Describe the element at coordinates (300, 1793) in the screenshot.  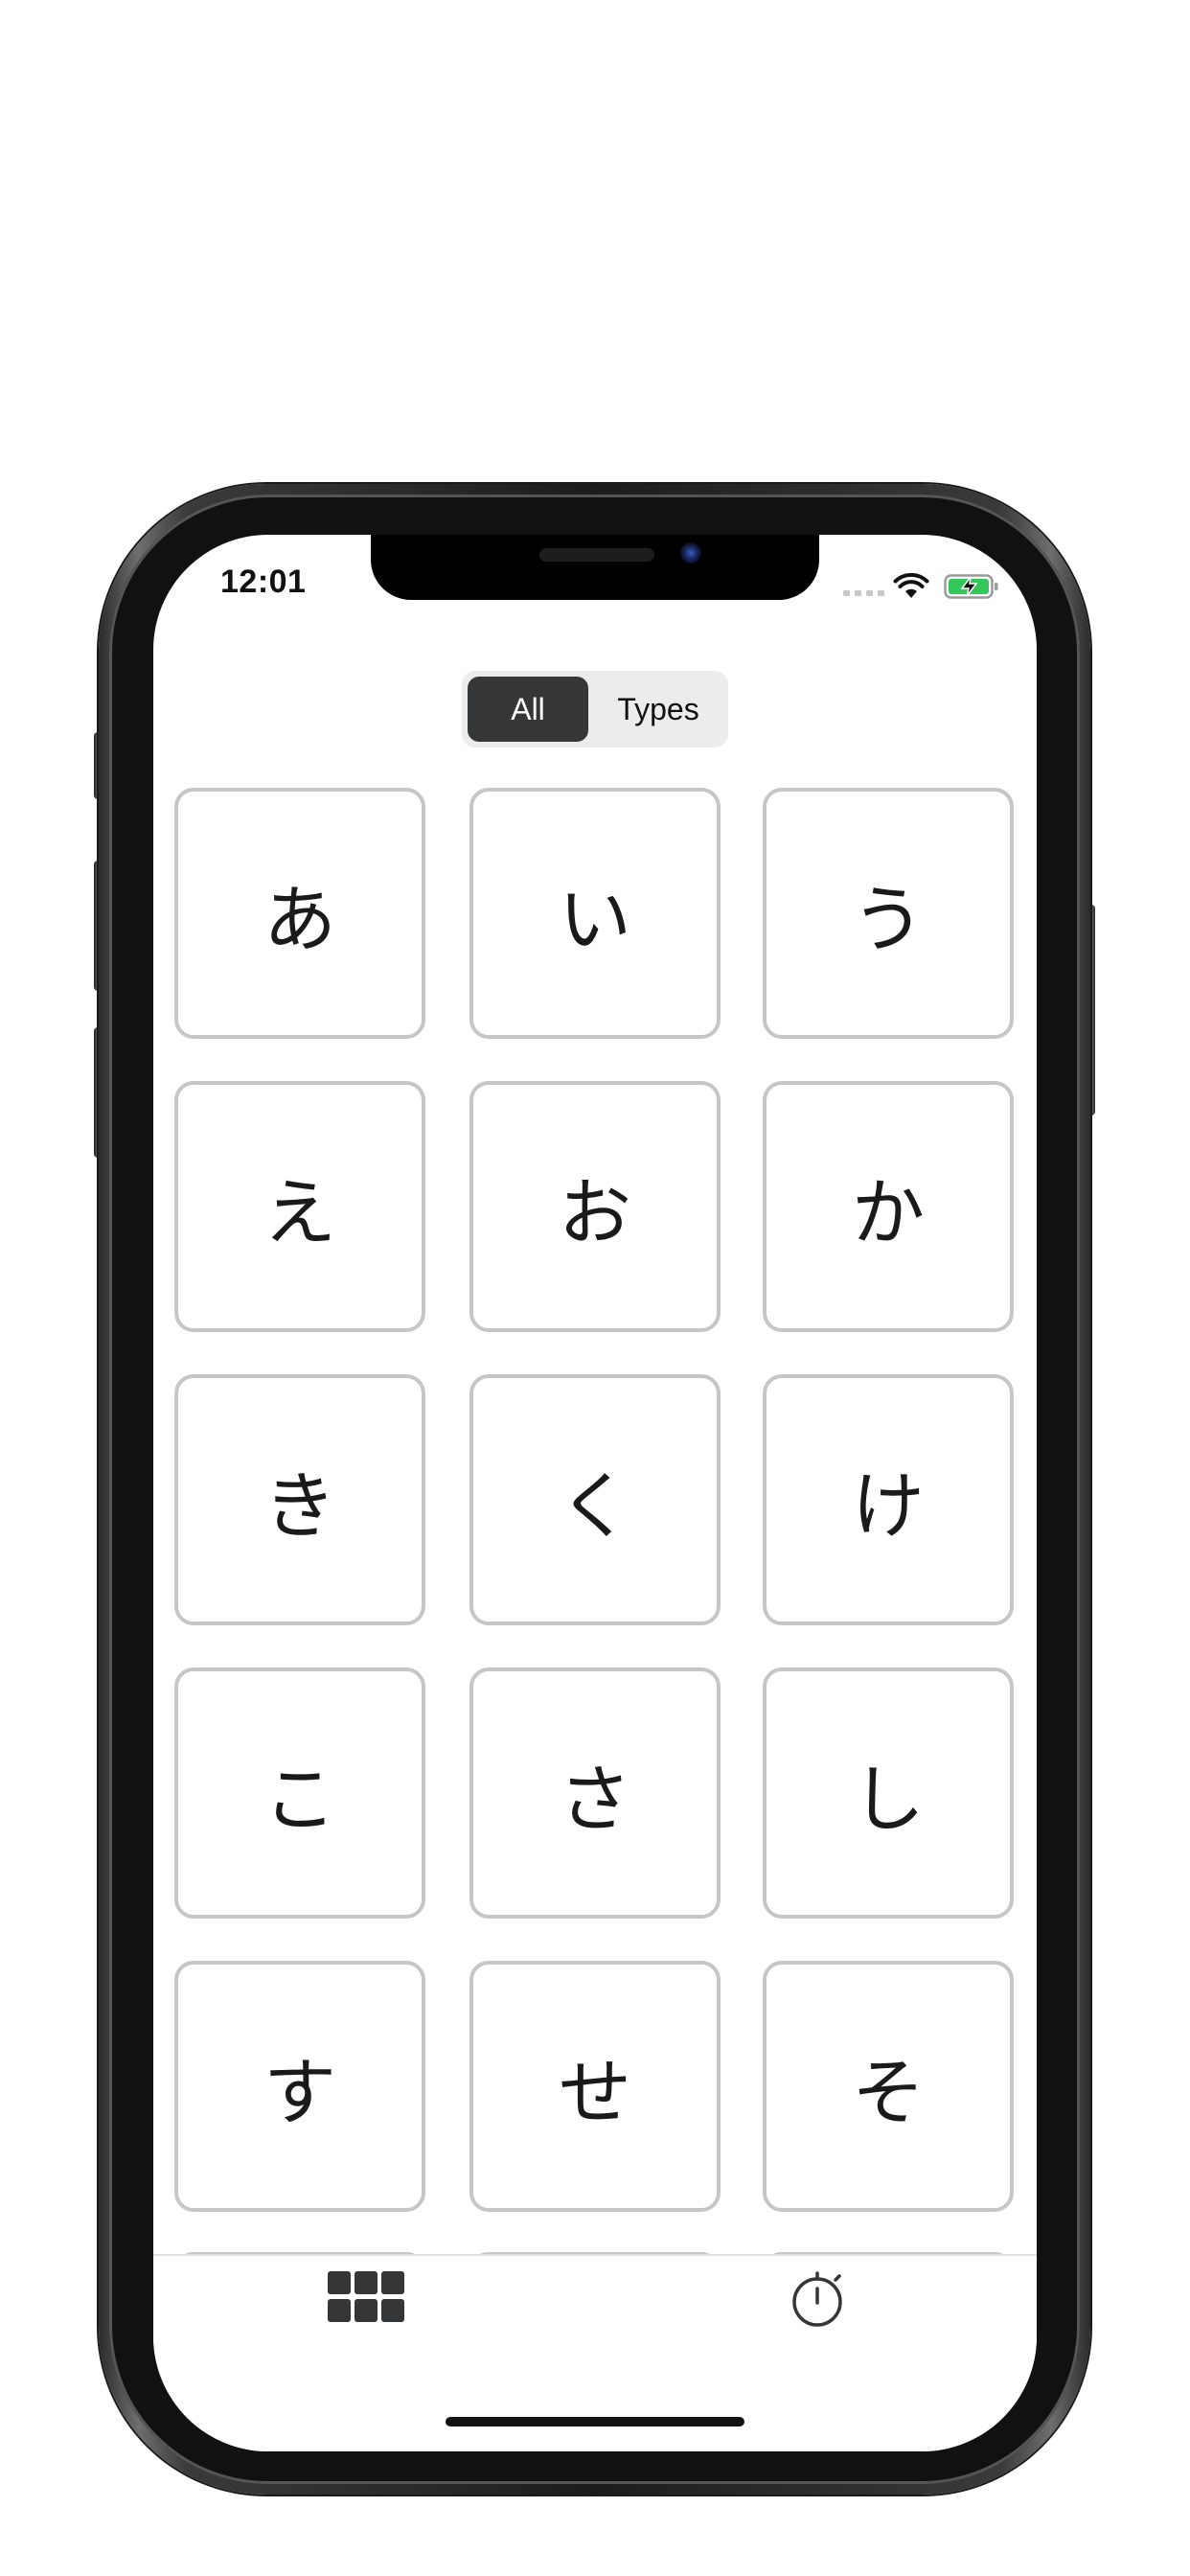
I see `kana-card: こ` at that location.